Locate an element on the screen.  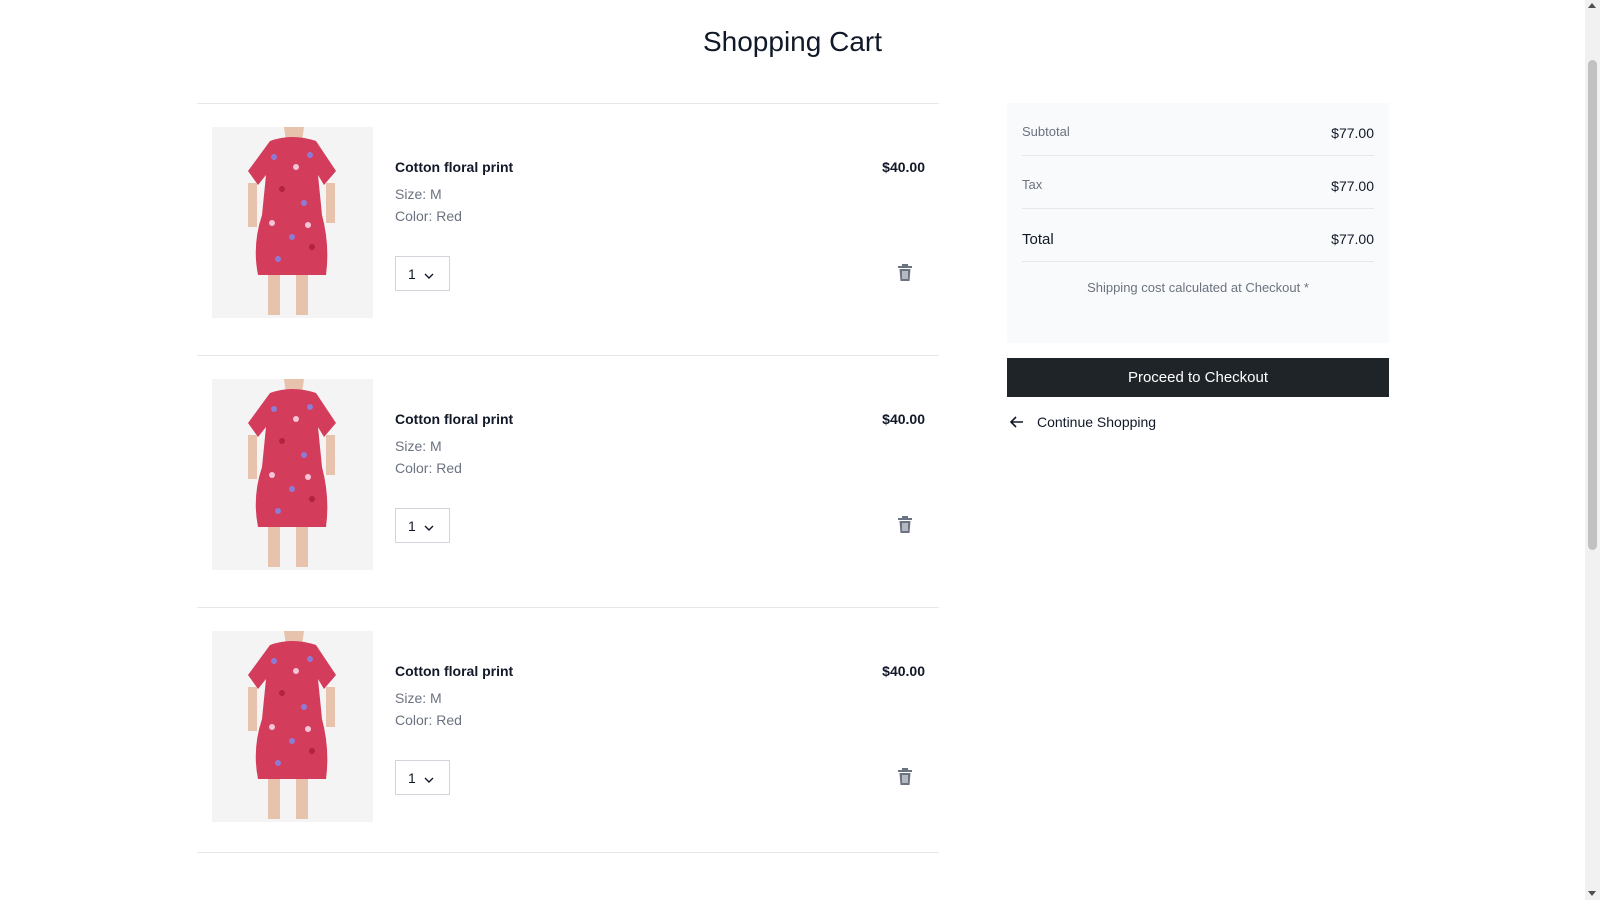
continue-shopping-link: Continue Shopping is located at coordinates (1082, 422).